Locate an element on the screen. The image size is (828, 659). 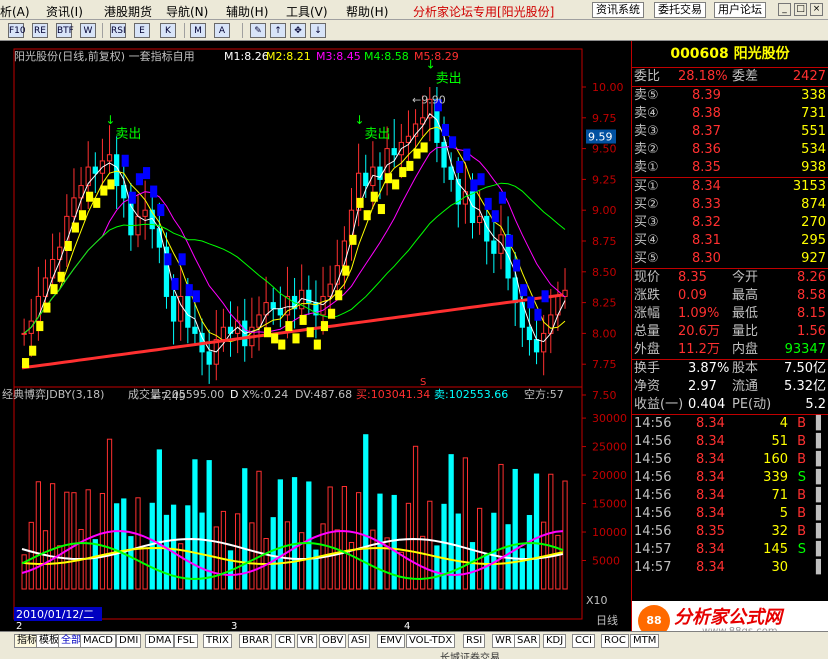
indicator-tab-FSL: FSL is located at coordinates (186, 641).